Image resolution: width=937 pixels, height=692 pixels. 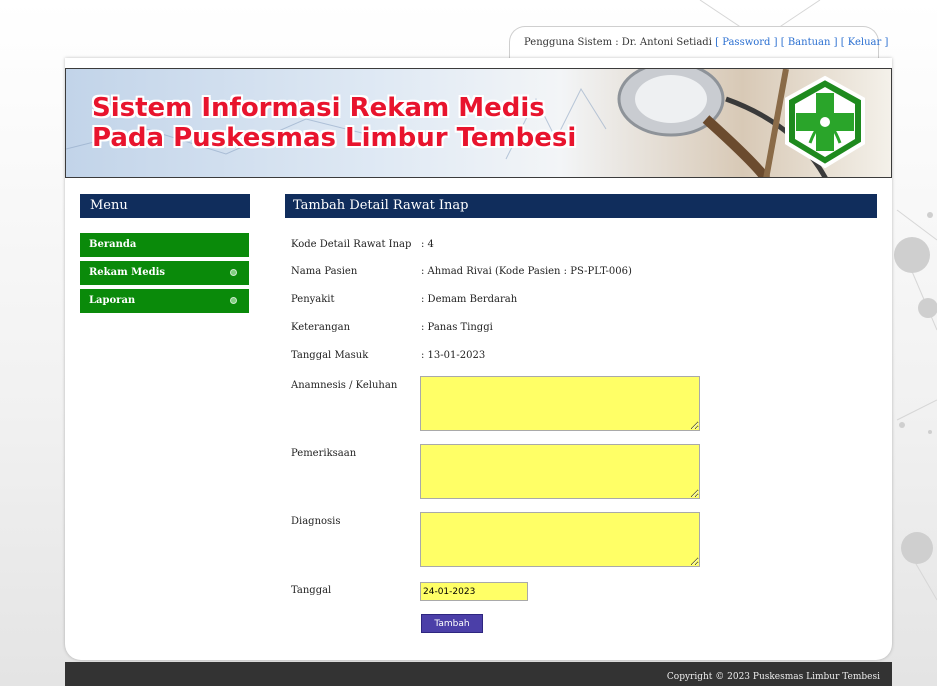 What do you see at coordinates (113, 244) in the screenshot?
I see `sidebar-item-label: Beranda` at bounding box center [113, 244].